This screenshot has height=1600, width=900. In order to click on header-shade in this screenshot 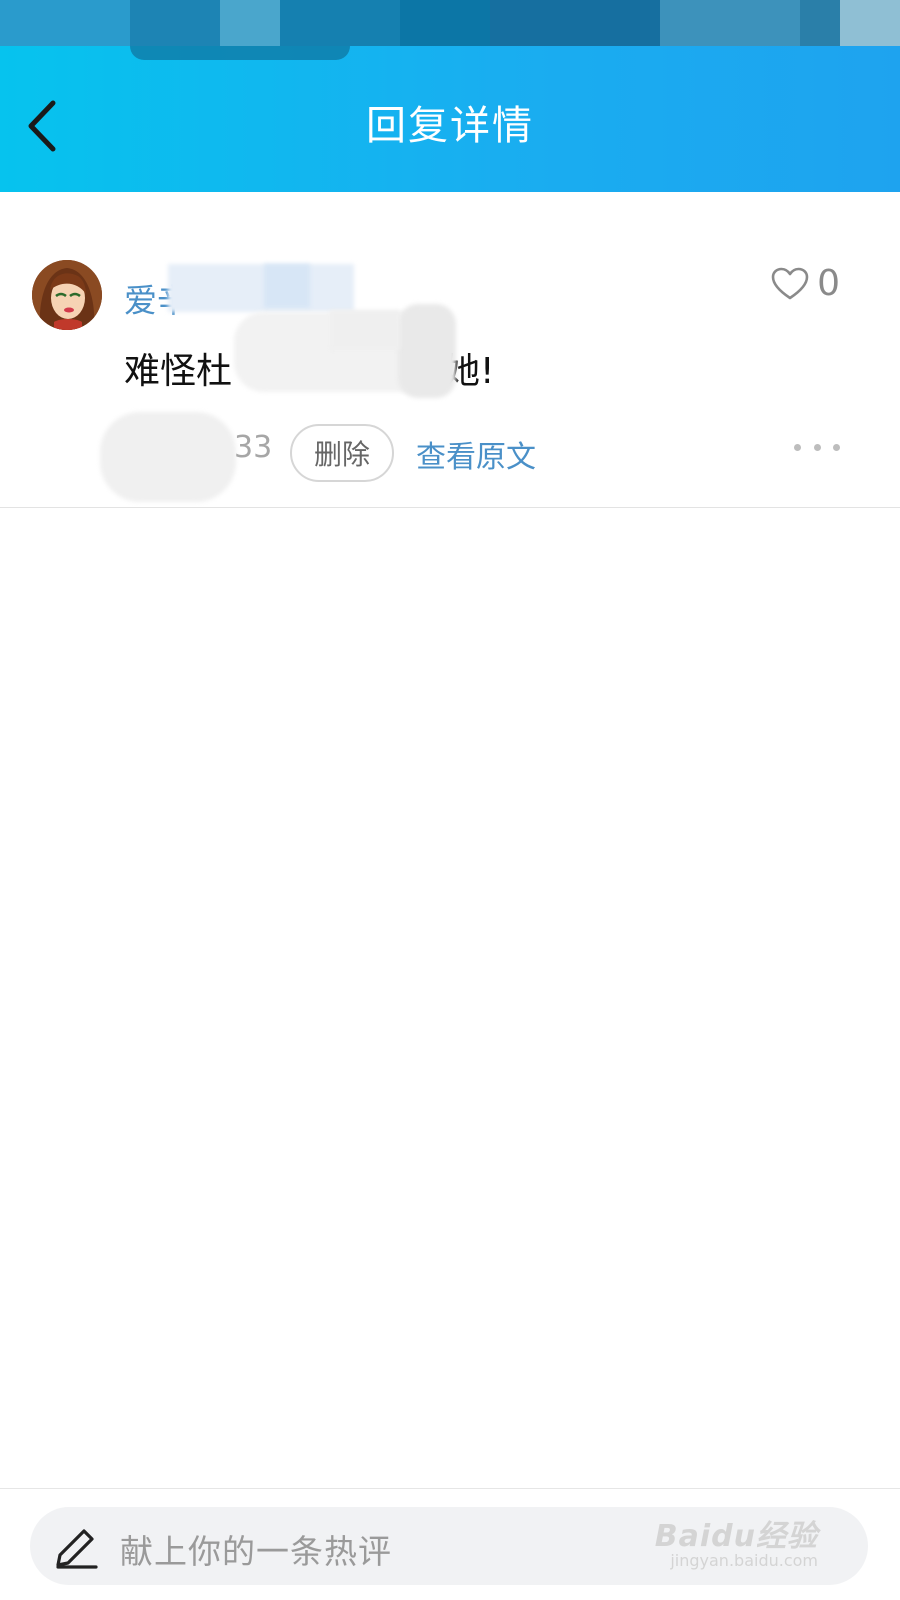, I will do `click(240, 53)`.